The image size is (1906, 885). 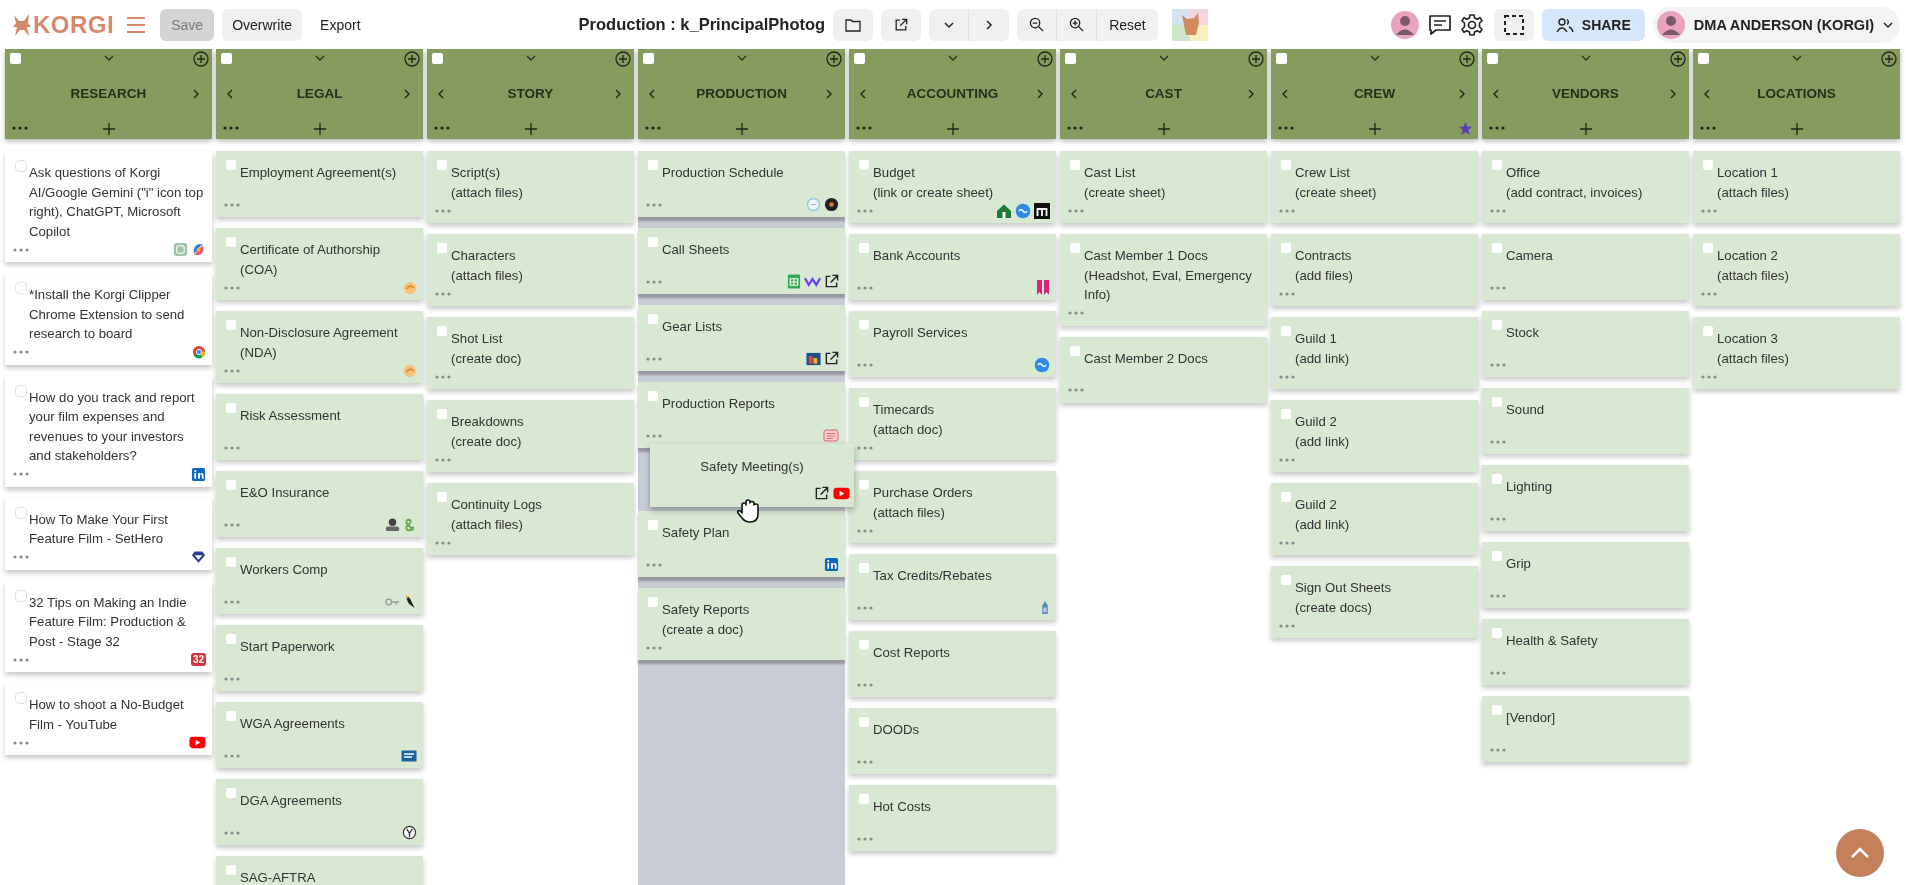 What do you see at coordinates (530, 436) in the screenshot?
I see `card: Breakdowns (create doc)` at bounding box center [530, 436].